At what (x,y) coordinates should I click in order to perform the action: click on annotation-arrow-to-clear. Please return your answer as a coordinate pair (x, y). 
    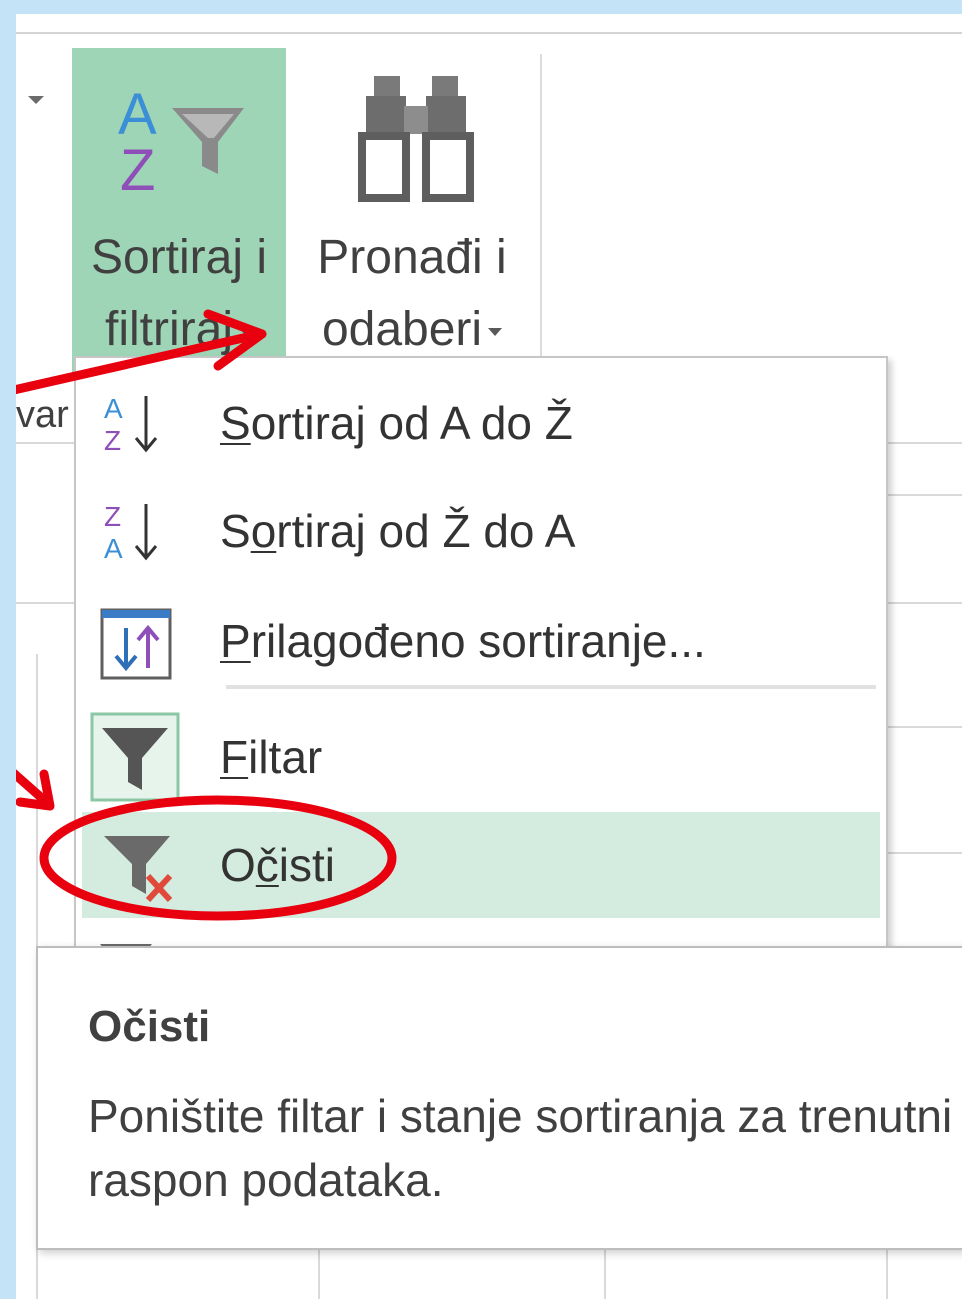
    Looking at the image, I should click on (32, 787).